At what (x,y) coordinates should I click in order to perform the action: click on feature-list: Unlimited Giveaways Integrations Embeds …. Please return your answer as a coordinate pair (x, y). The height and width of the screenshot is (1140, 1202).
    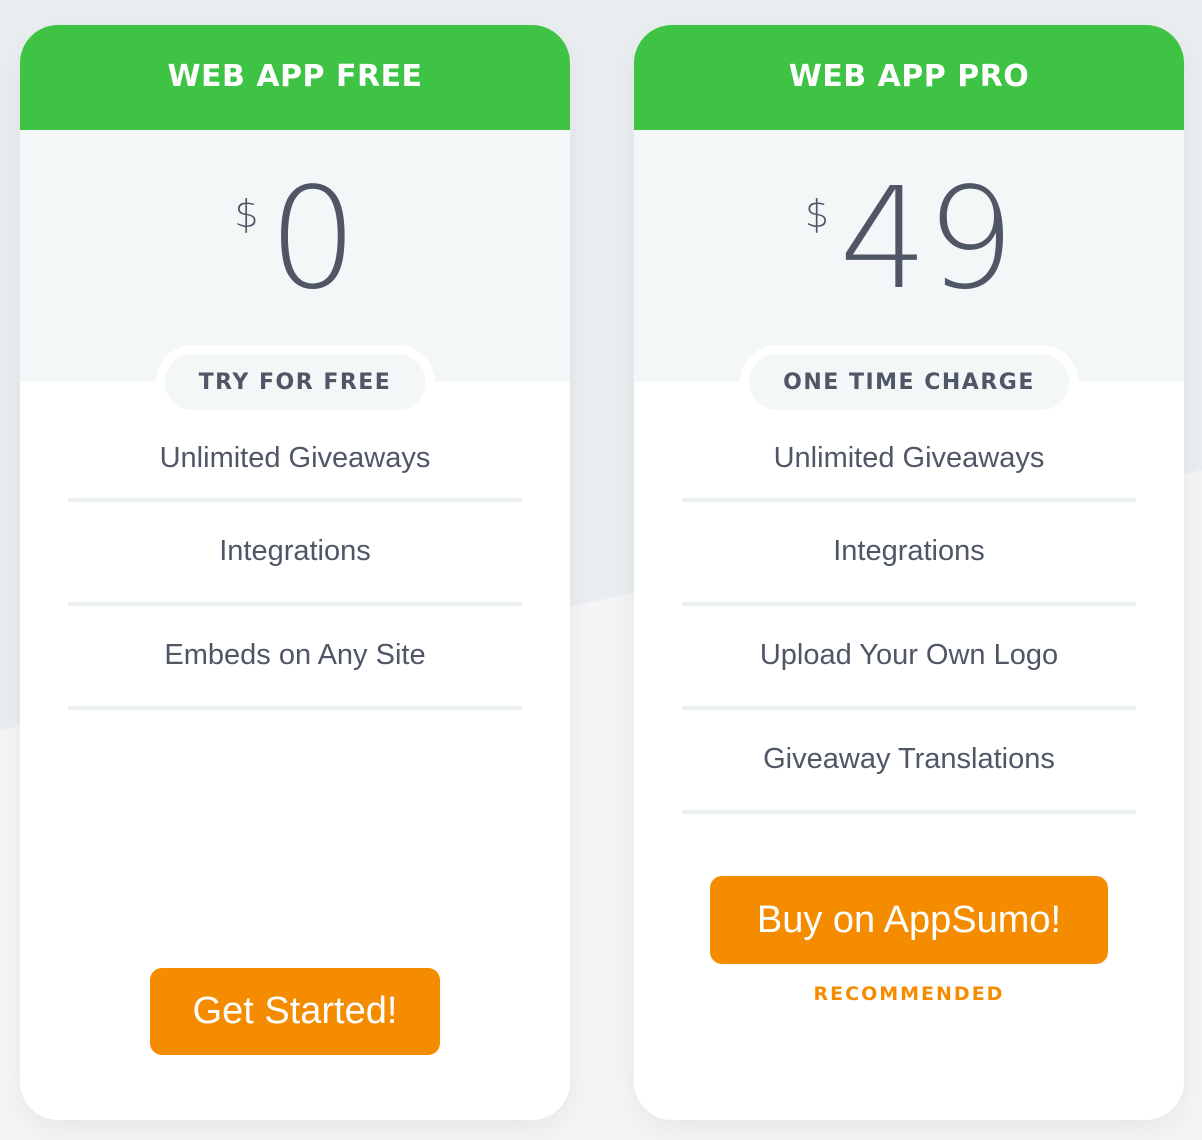
    Looking at the image, I should click on (295, 546).